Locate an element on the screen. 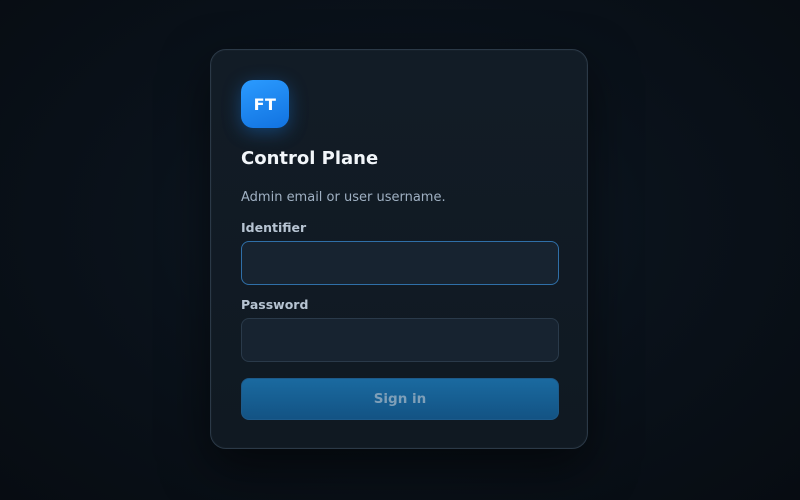  password-label: Password is located at coordinates (275, 304).